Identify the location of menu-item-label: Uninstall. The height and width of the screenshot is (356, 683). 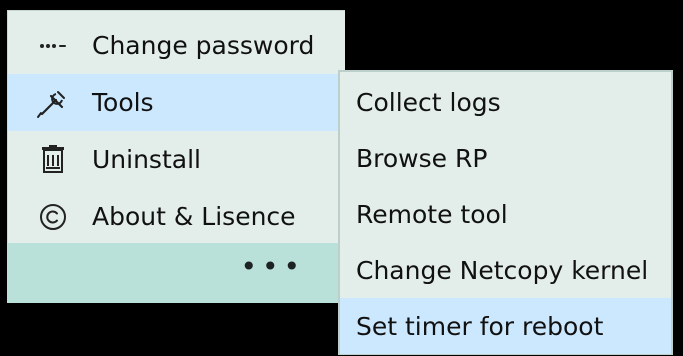
(146, 159).